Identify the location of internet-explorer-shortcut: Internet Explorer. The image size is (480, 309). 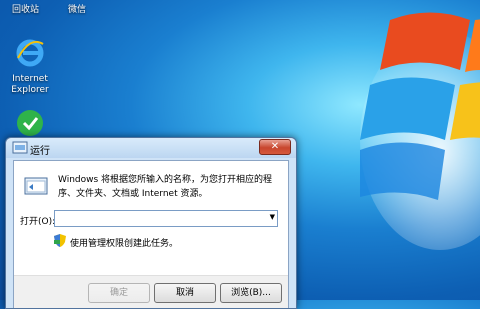
(30, 67).